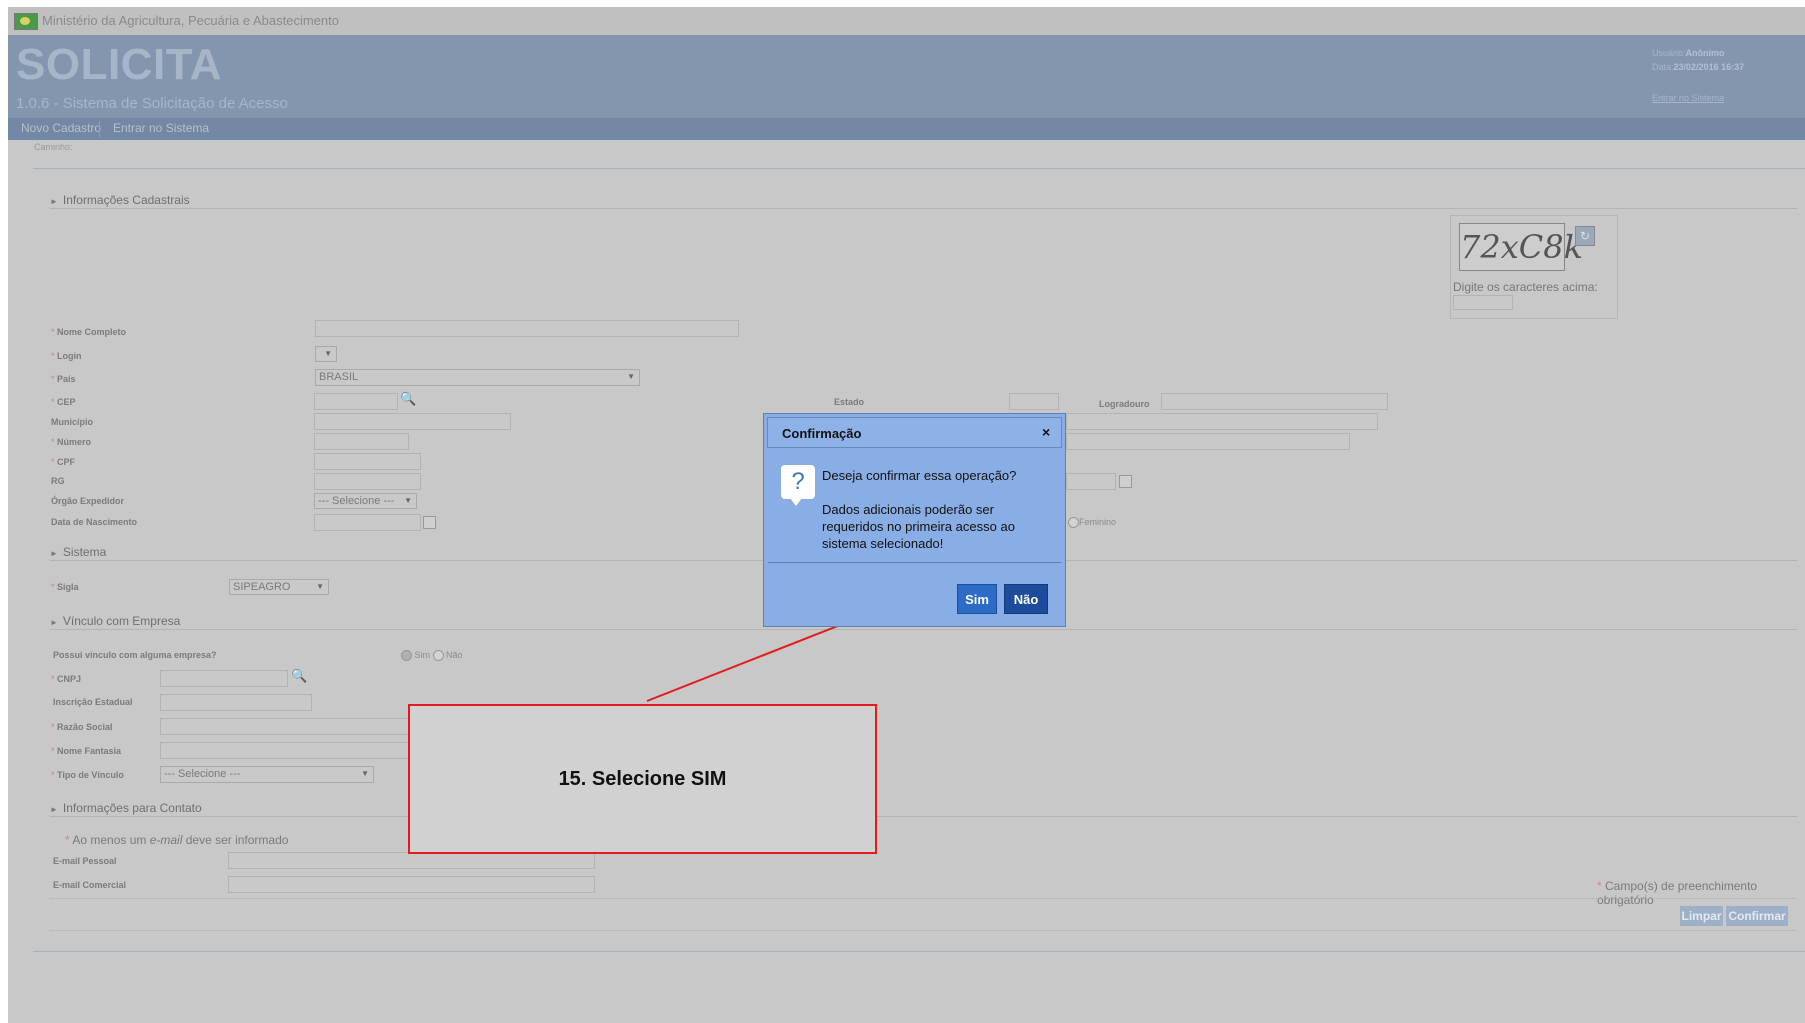 The height and width of the screenshot is (1023, 1805). I want to click on instruction-callout: 15. Selecione SIM, so click(642, 779).